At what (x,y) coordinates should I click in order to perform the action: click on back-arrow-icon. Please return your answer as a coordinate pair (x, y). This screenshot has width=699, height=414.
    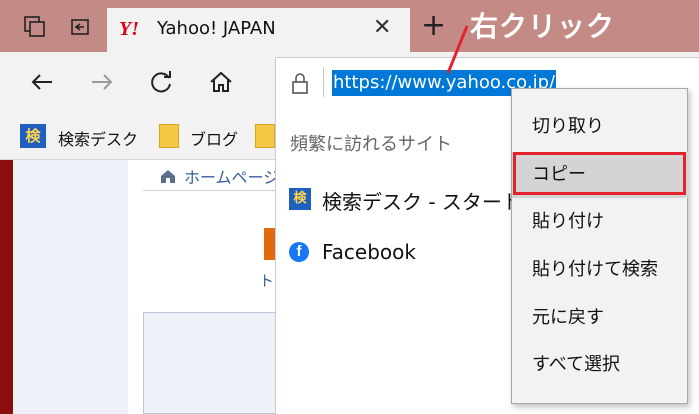
    Looking at the image, I should click on (42, 82).